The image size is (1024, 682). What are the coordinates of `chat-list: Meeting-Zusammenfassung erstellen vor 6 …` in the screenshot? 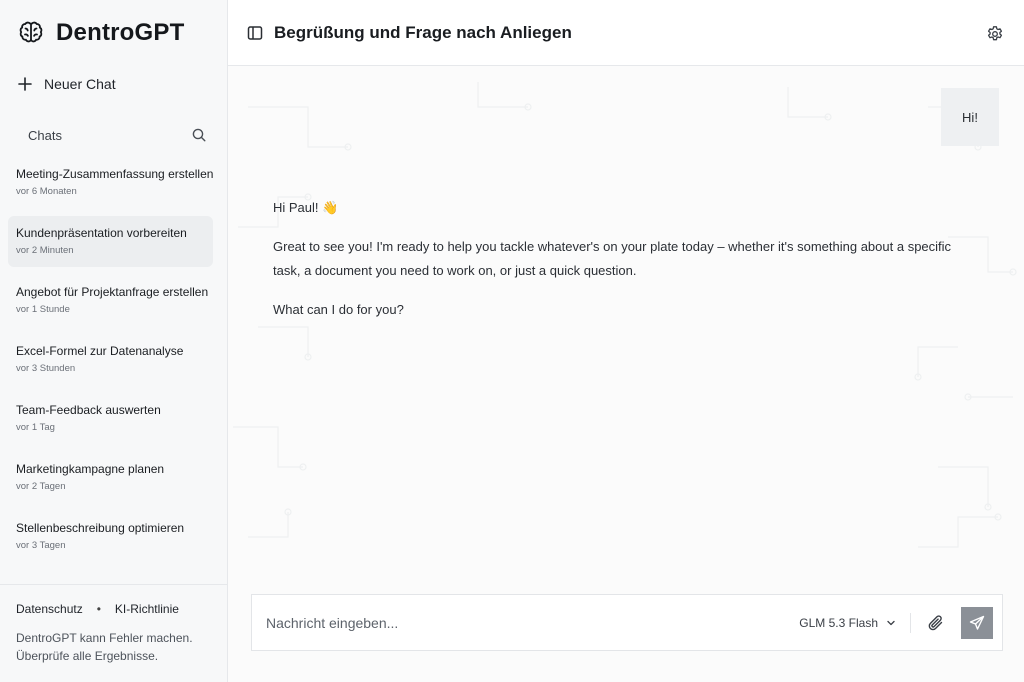 It's located at (110, 363).